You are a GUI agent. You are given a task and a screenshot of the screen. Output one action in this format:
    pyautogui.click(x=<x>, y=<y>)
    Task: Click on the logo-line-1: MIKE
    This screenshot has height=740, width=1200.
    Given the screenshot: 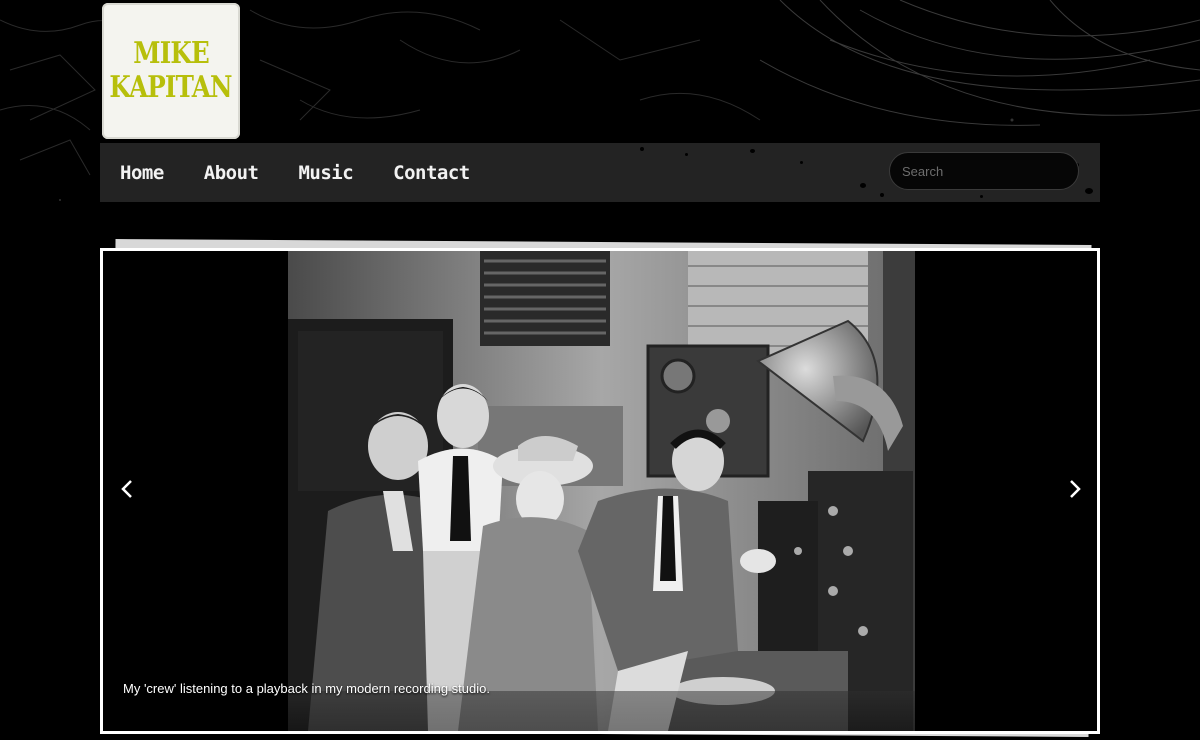 What is the action you would take?
    pyautogui.click(x=171, y=53)
    